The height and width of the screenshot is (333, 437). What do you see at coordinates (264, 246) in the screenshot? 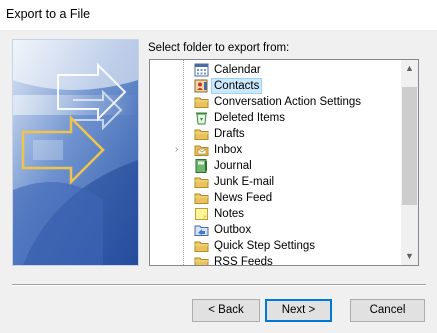
I see `folder-label: Quick Step Settings` at bounding box center [264, 246].